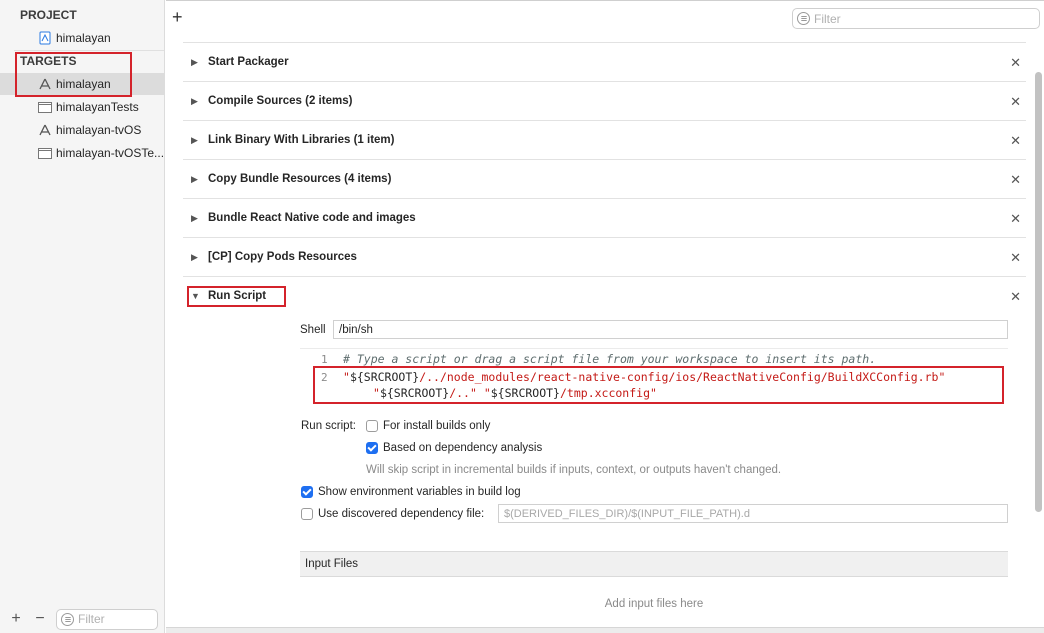 The width and height of the screenshot is (1044, 633). I want to click on input-files-empty-message: Add input files here, so click(654, 604).